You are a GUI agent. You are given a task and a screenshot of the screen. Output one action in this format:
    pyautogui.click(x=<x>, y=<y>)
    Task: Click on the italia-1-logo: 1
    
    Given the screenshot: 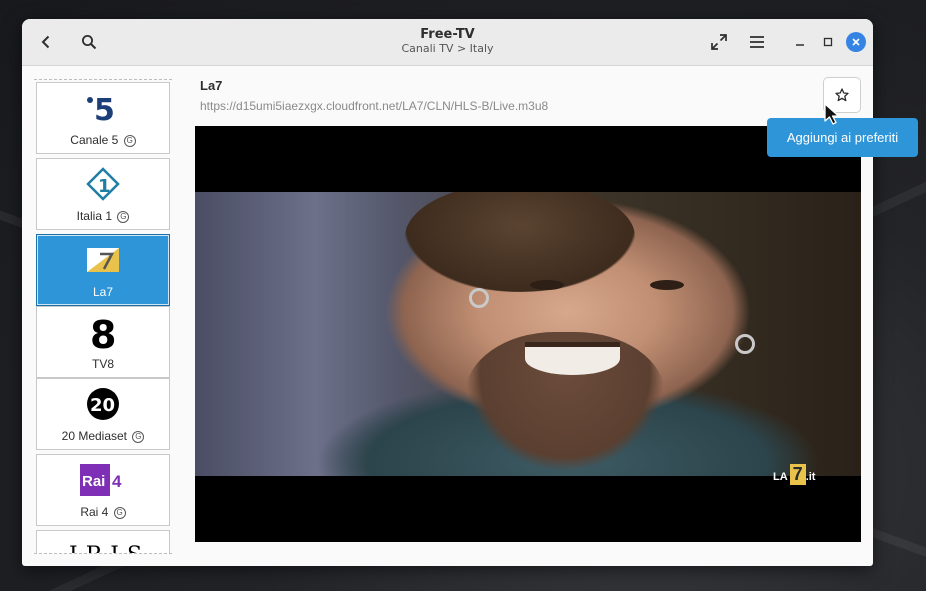 What is the action you would take?
    pyautogui.click(x=103, y=184)
    